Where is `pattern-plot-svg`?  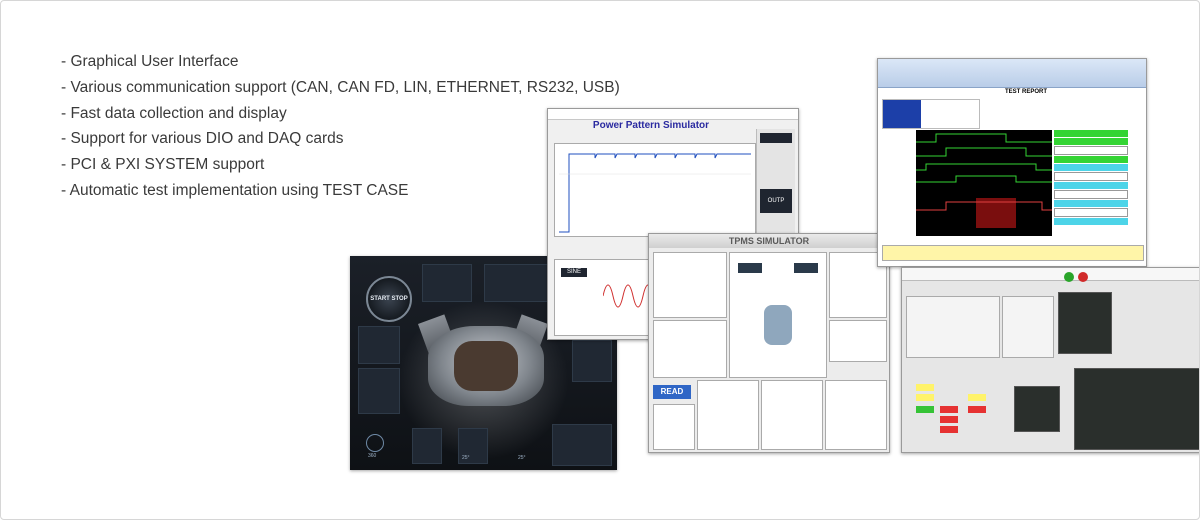
pattern-plot-svg is located at coordinates (655, 193).